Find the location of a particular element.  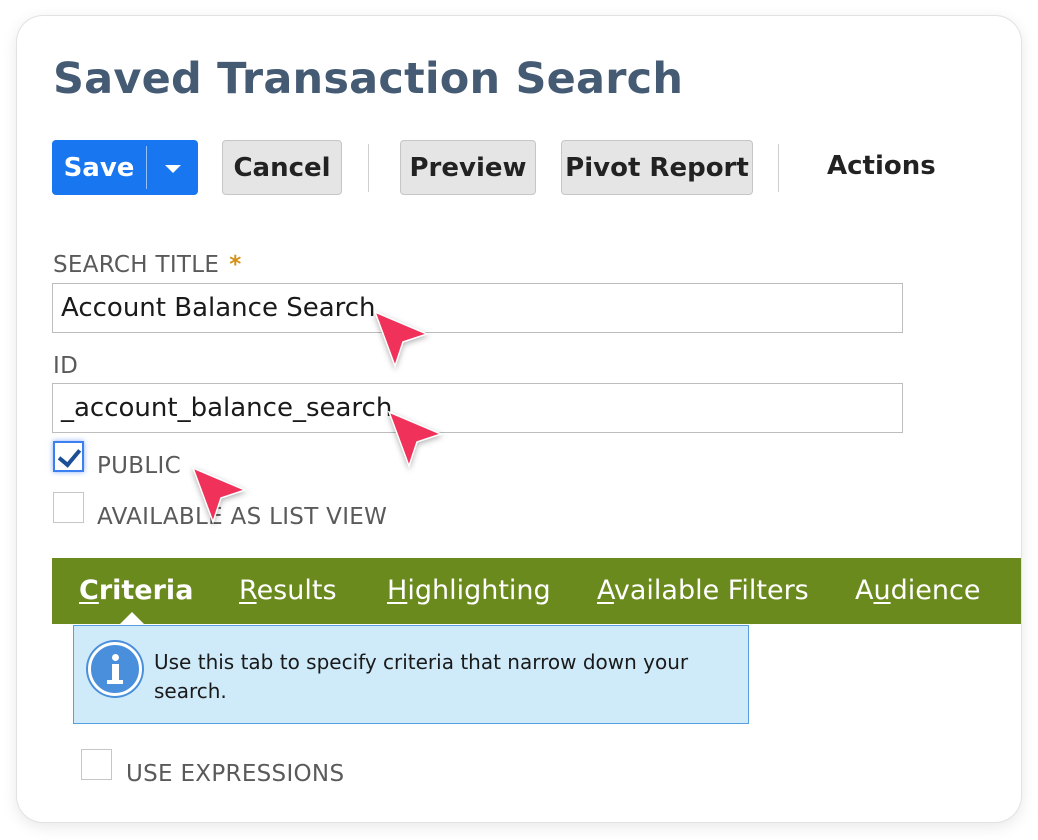

tab-available-filters: Available Filters is located at coordinates (703, 590).